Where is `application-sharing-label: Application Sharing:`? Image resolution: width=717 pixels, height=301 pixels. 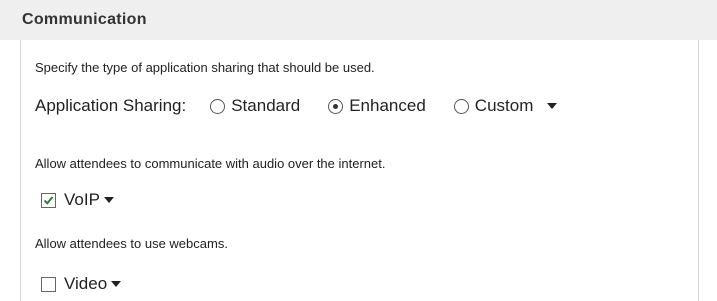 application-sharing-label: Application Sharing: is located at coordinates (111, 105).